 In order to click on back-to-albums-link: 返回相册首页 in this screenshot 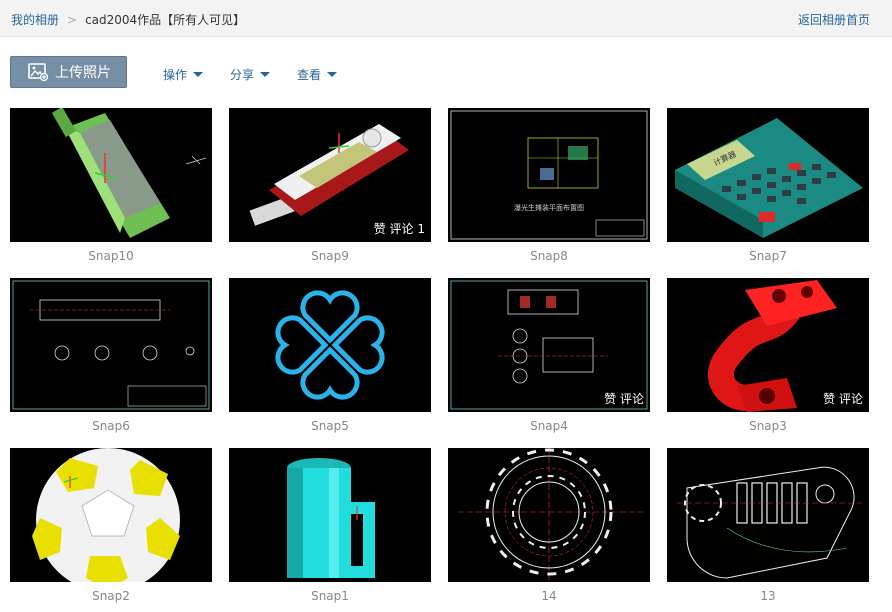, I will do `click(834, 19)`.